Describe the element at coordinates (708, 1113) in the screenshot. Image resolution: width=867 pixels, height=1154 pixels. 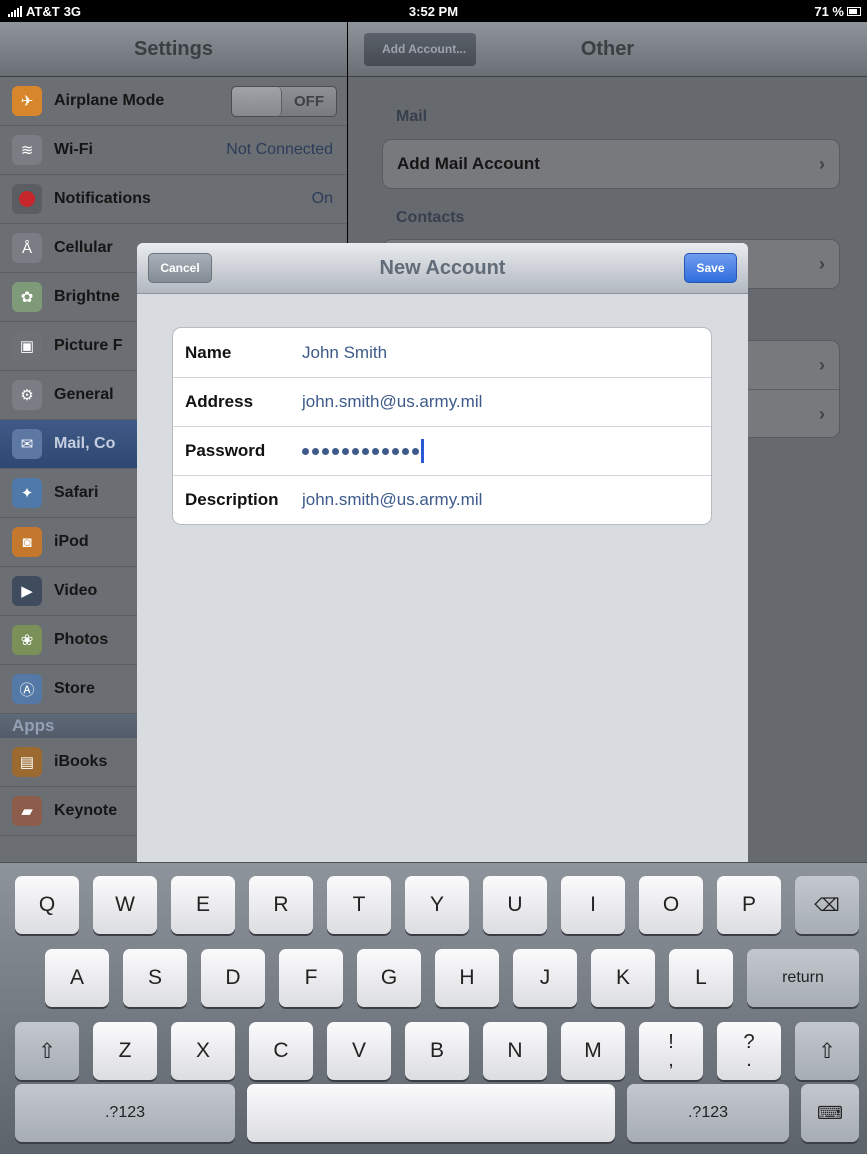
I see `numbers-key-right: .?123` at that location.